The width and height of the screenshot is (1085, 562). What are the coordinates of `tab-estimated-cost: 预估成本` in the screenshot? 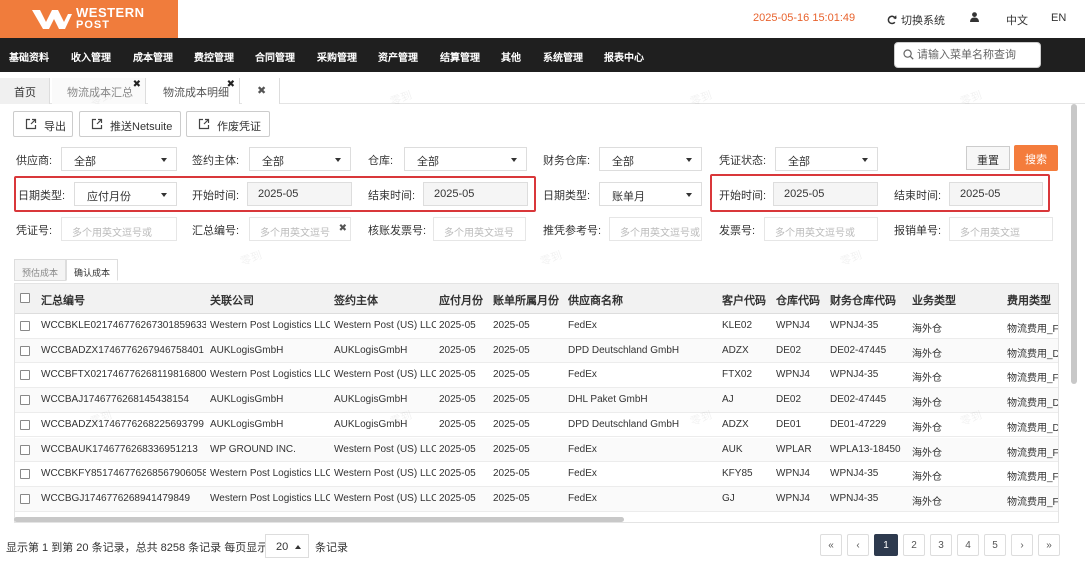 It's located at (40, 270).